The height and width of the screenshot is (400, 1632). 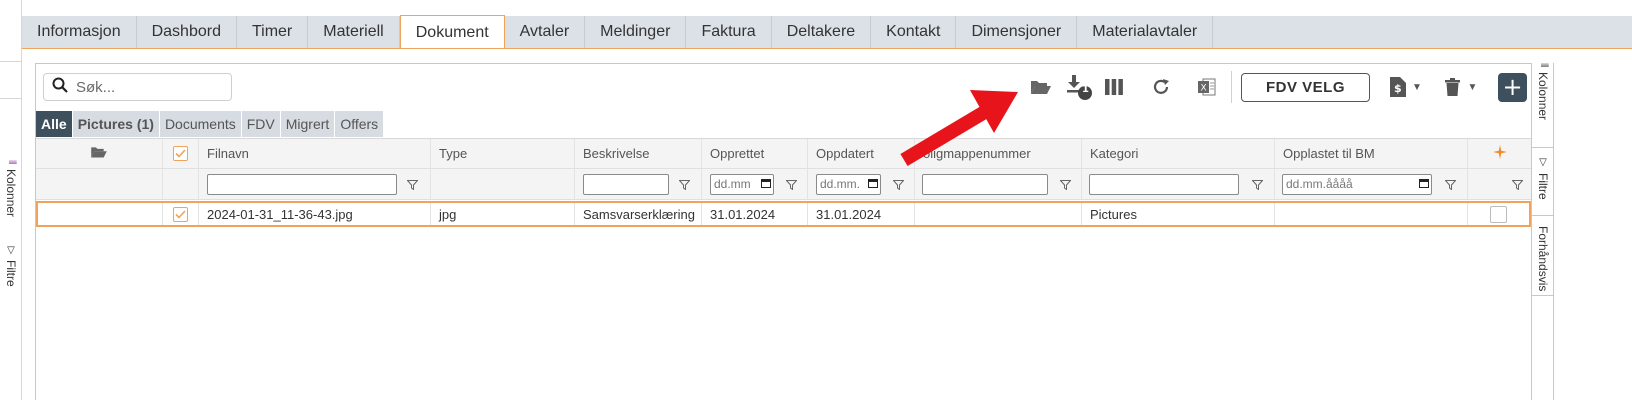 What do you see at coordinates (1231, 87) in the screenshot?
I see `toolbar-separator` at bounding box center [1231, 87].